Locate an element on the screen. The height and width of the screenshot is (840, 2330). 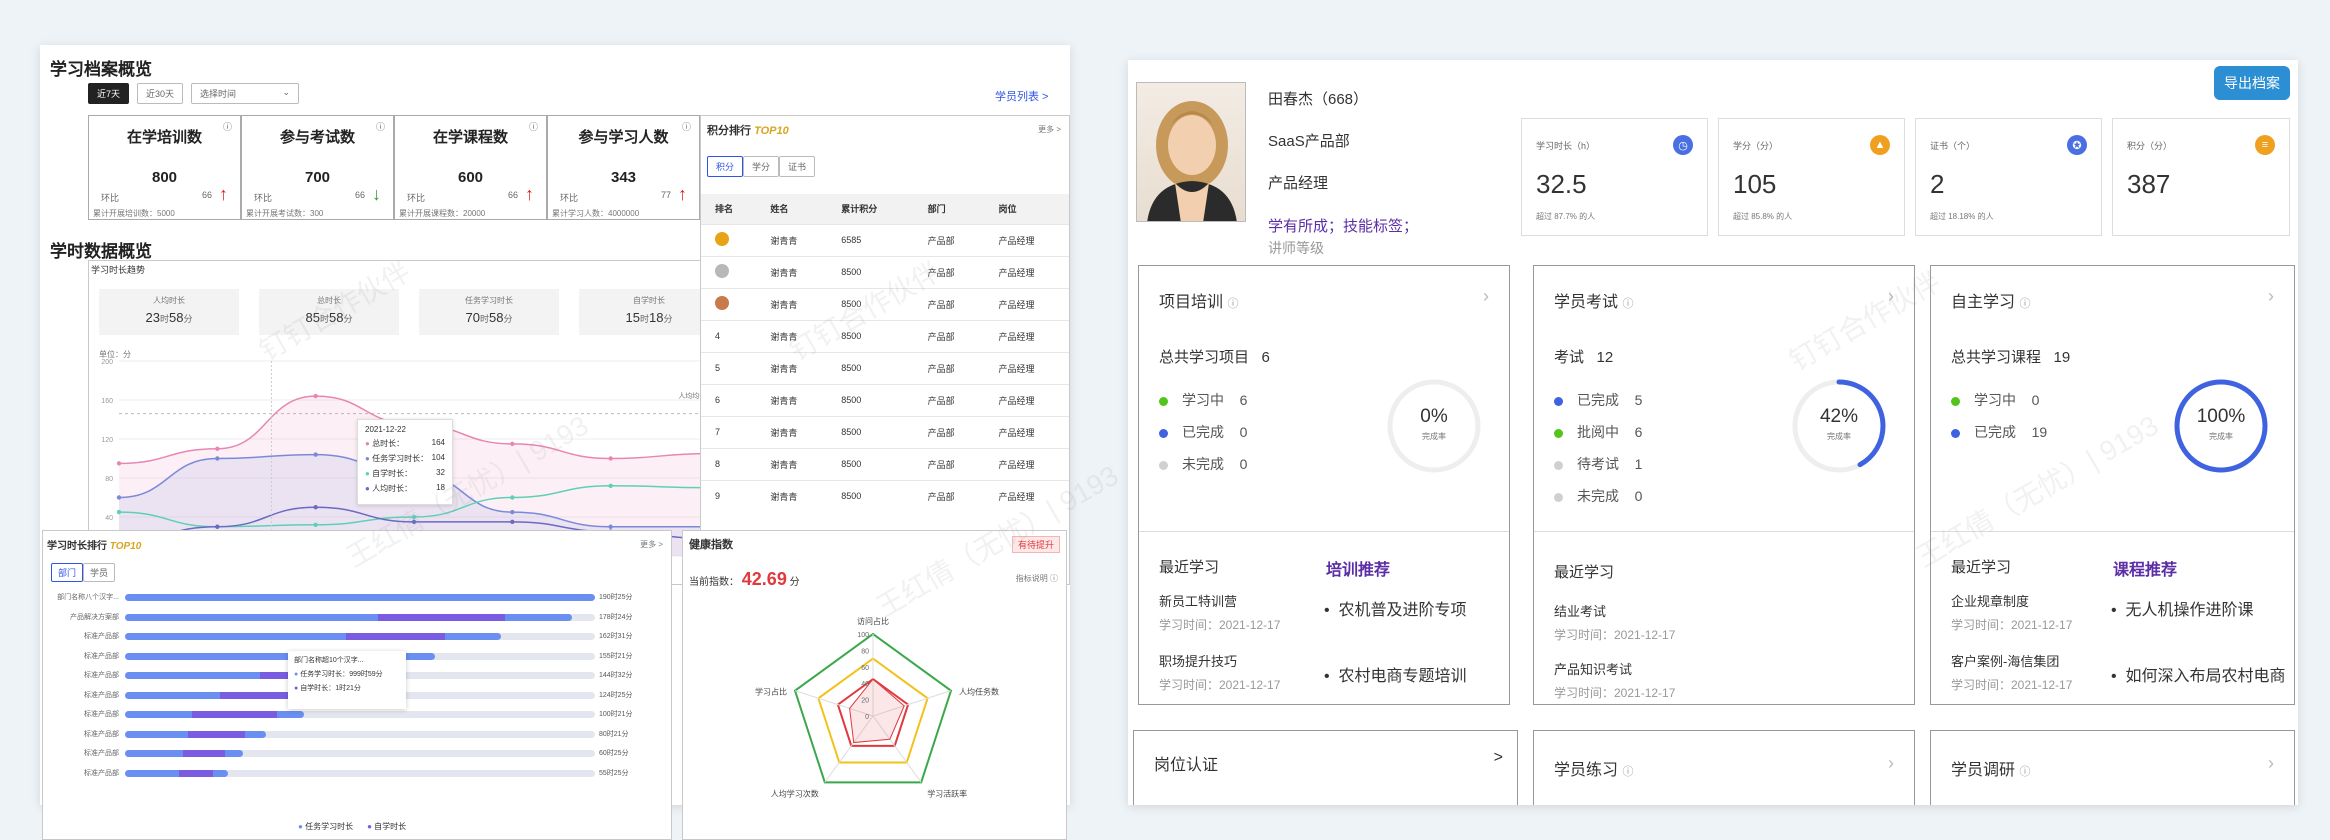
tab-department: 部门 is located at coordinates (67, 572).